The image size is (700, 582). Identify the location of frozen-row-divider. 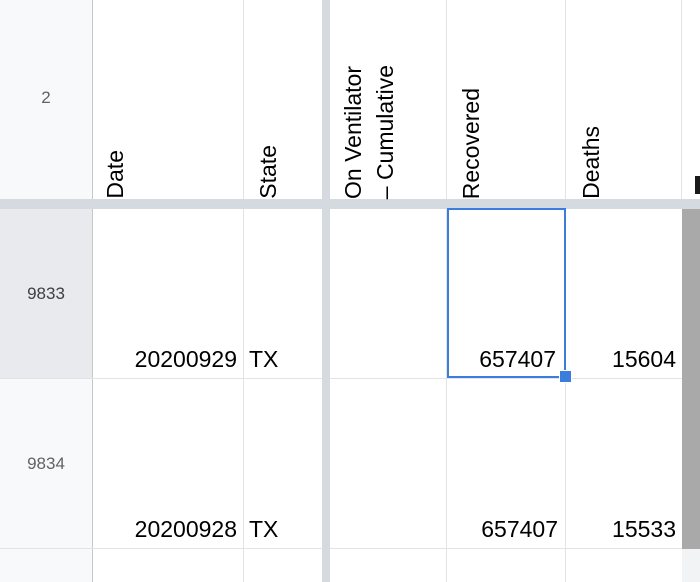
(350, 204).